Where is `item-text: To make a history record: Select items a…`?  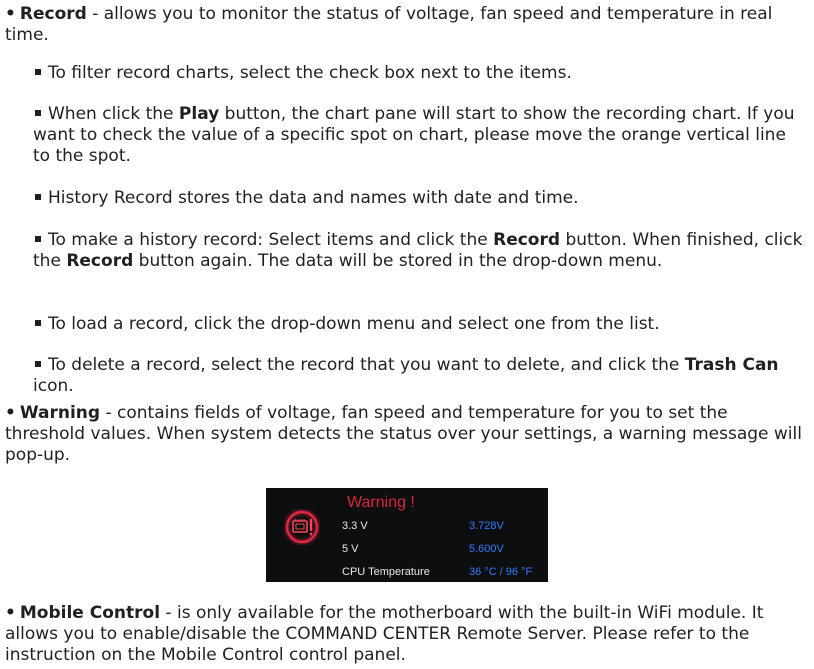 item-text: To make a history record: Select items a… is located at coordinates (271, 240).